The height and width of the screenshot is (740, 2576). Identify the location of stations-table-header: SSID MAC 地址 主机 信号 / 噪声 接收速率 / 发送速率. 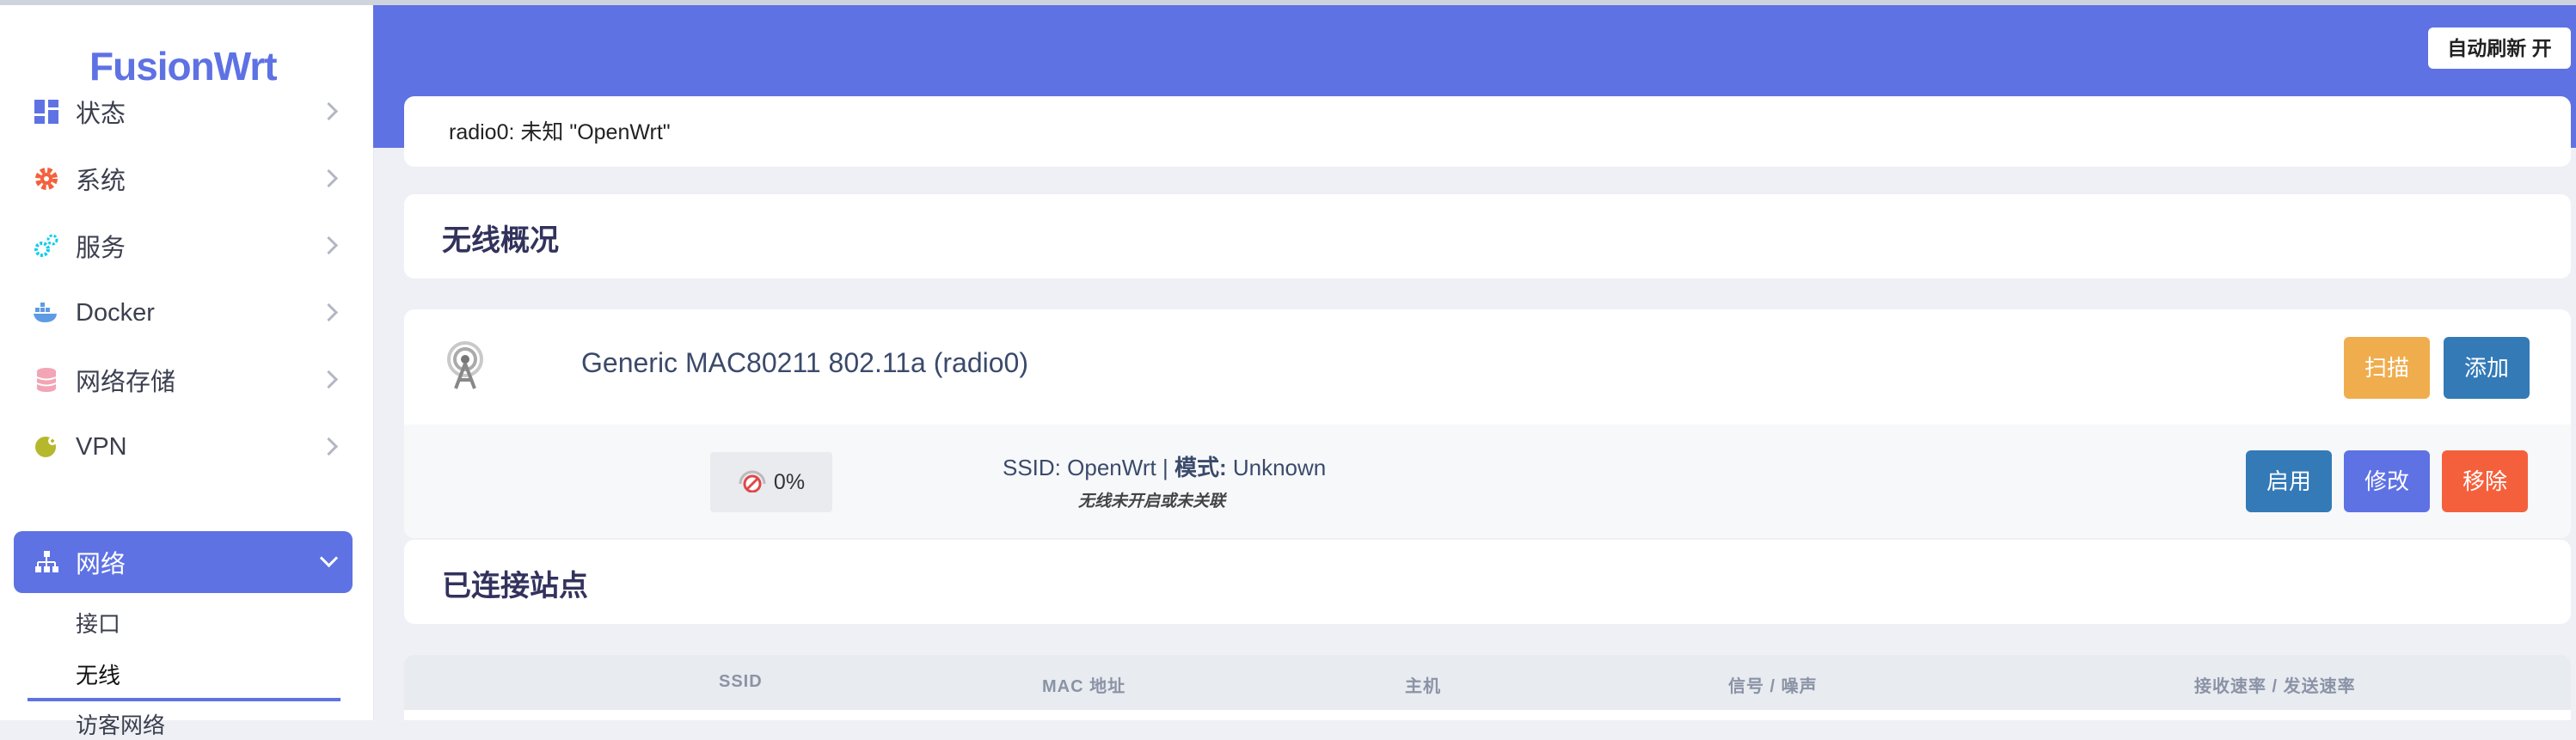
(1487, 683).